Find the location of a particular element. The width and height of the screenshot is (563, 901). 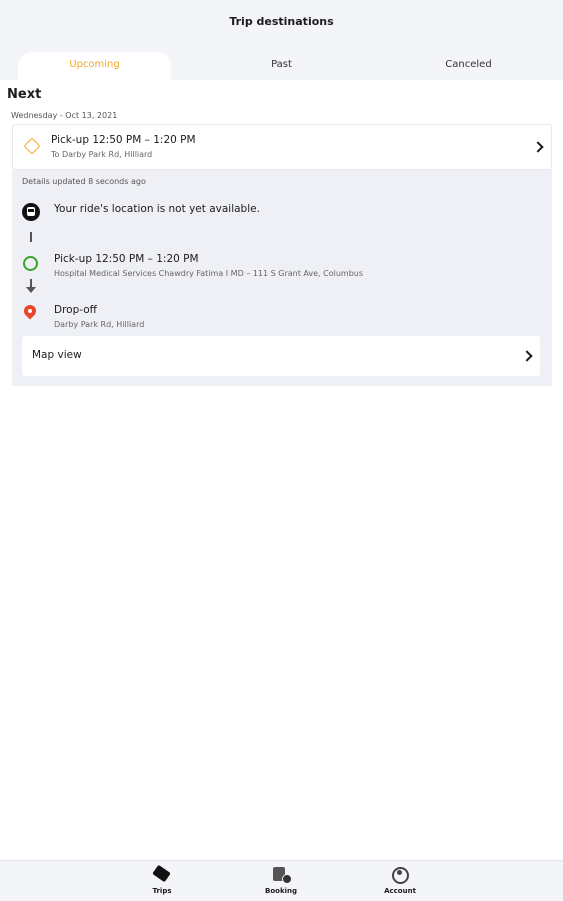

trip-tabs: Upcoming Past Canceled is located at coordinates (281, 66).